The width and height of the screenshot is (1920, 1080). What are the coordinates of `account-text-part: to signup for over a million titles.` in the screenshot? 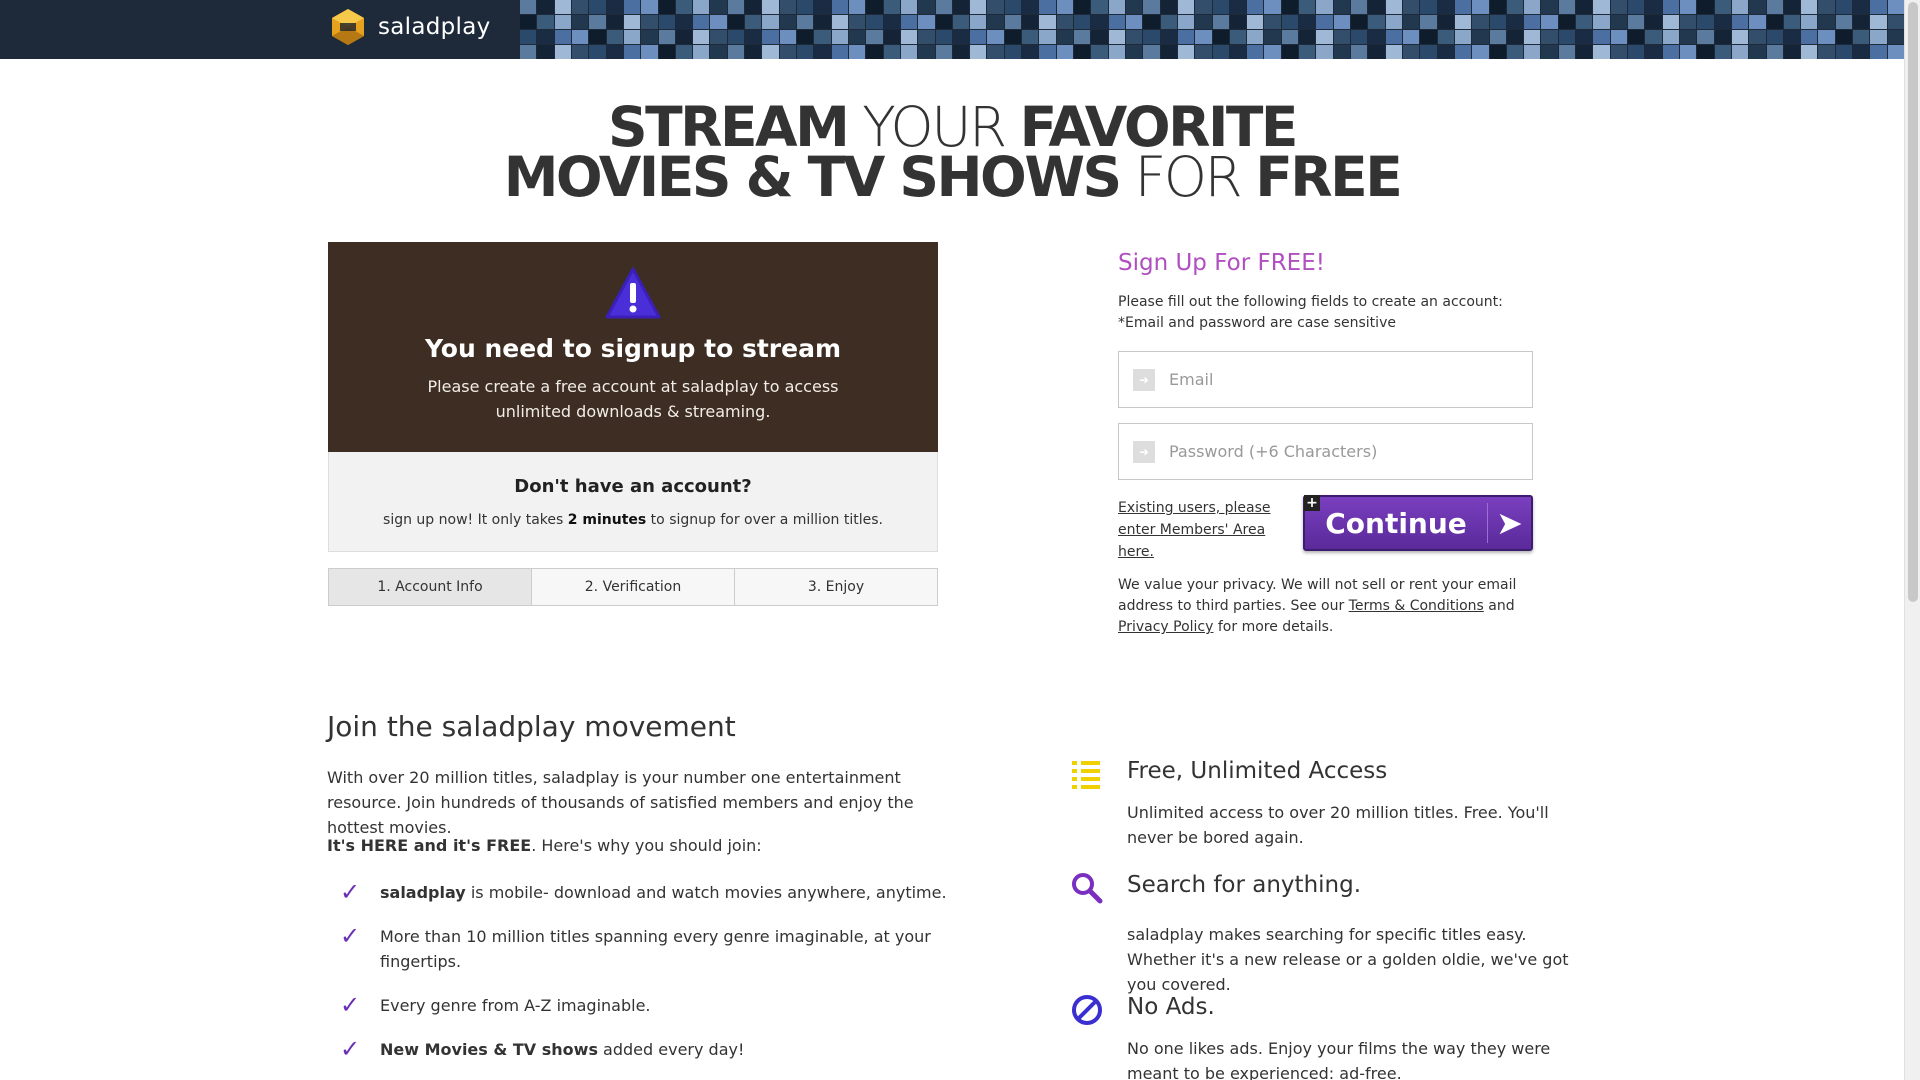 It's located at (764, 520).